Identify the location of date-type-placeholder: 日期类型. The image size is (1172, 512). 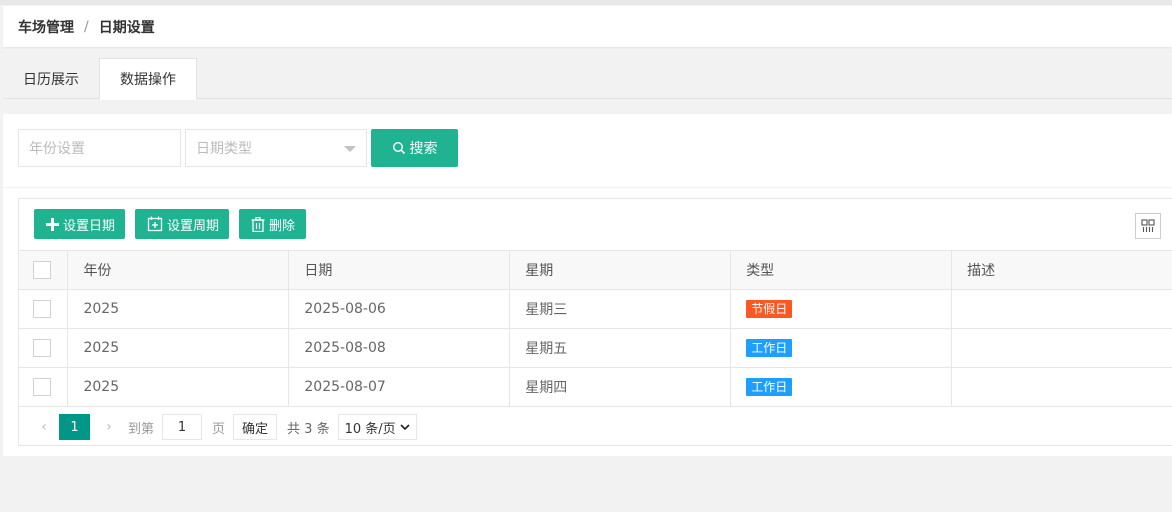
(224, 149).